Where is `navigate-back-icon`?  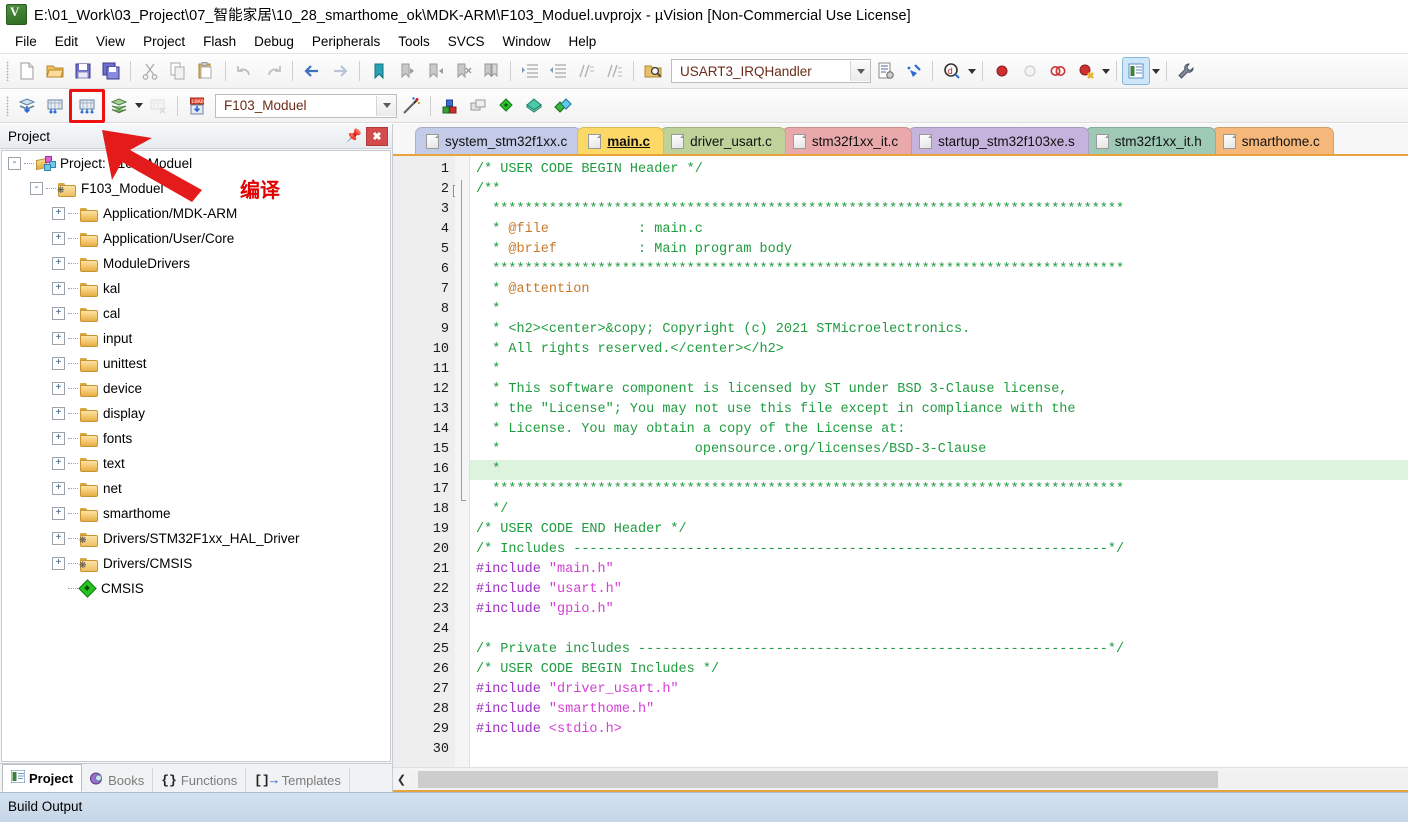
navigate-back-icon is located at coordinates (312, 71).